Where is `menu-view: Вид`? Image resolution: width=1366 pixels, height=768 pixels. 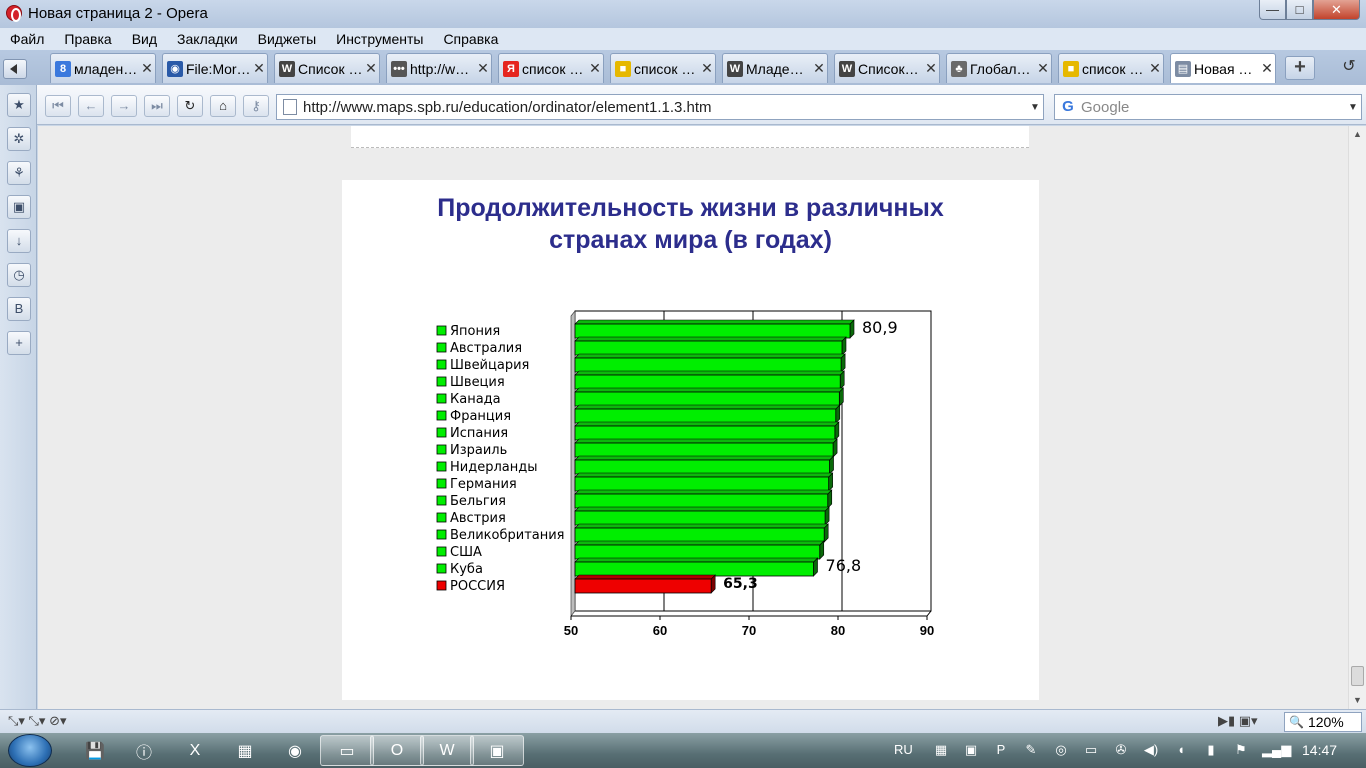 menu-view: Вид is located at coordinates (144, 39).